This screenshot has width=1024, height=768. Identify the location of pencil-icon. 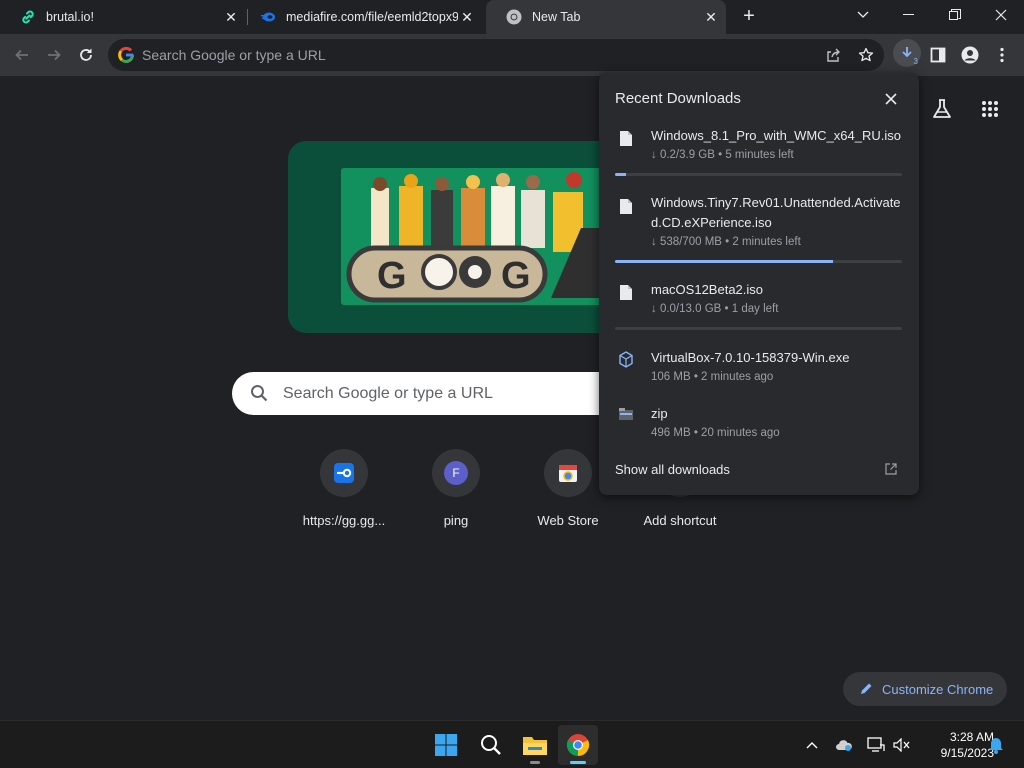
(866, 689).